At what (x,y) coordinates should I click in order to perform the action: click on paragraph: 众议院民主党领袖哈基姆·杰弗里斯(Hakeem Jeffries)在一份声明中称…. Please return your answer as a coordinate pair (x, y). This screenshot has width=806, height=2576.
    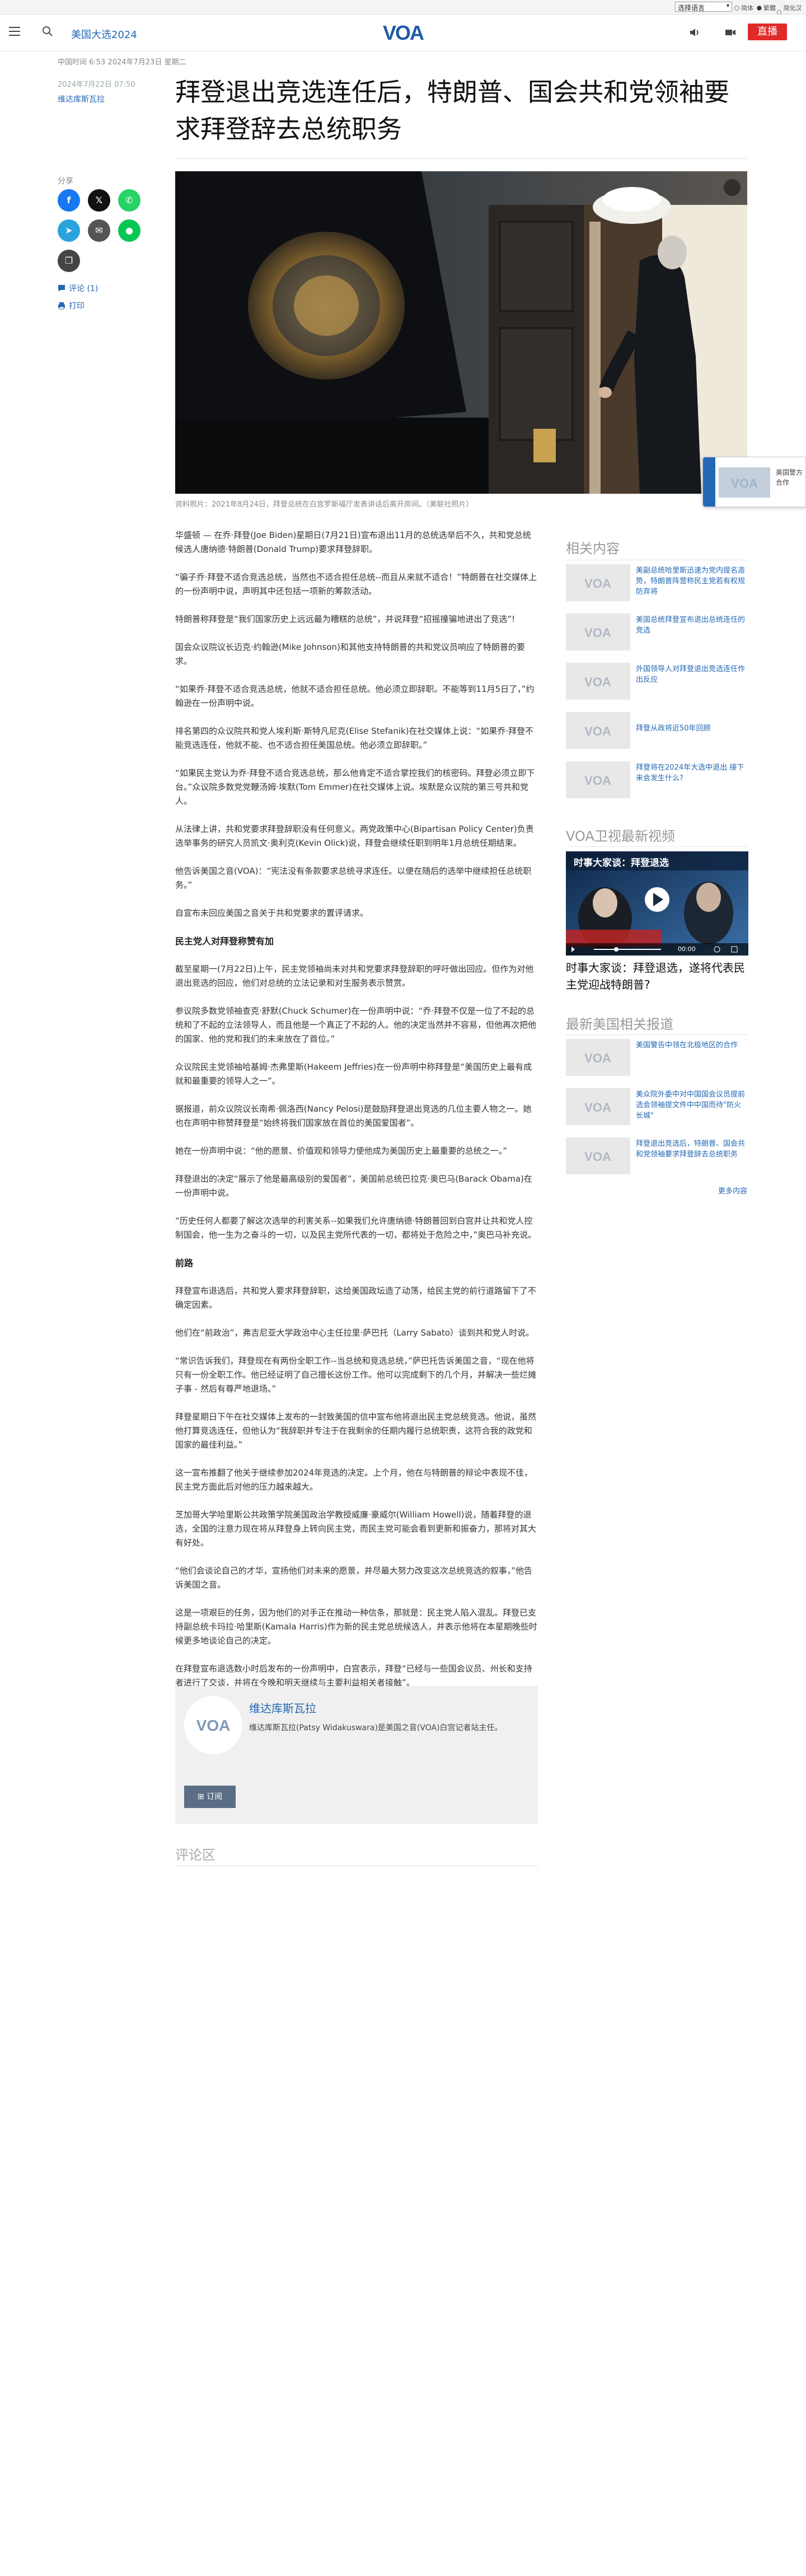
    Looking at the image, I should click on (354, 1074).